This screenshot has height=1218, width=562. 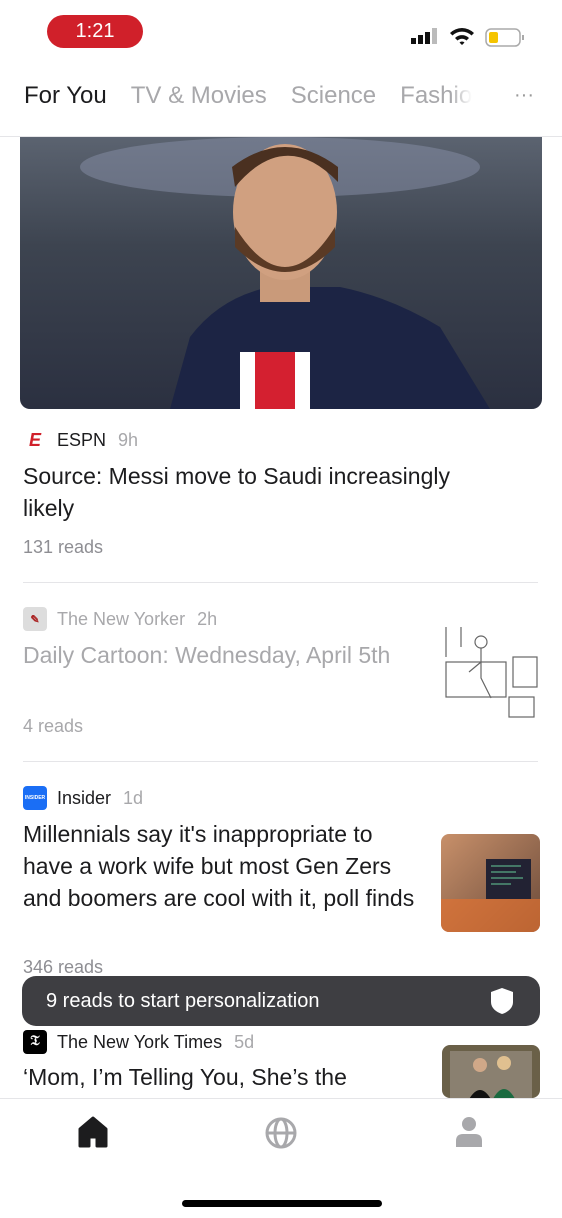 I want to click on home-icon, so click(x=93, y=1132).